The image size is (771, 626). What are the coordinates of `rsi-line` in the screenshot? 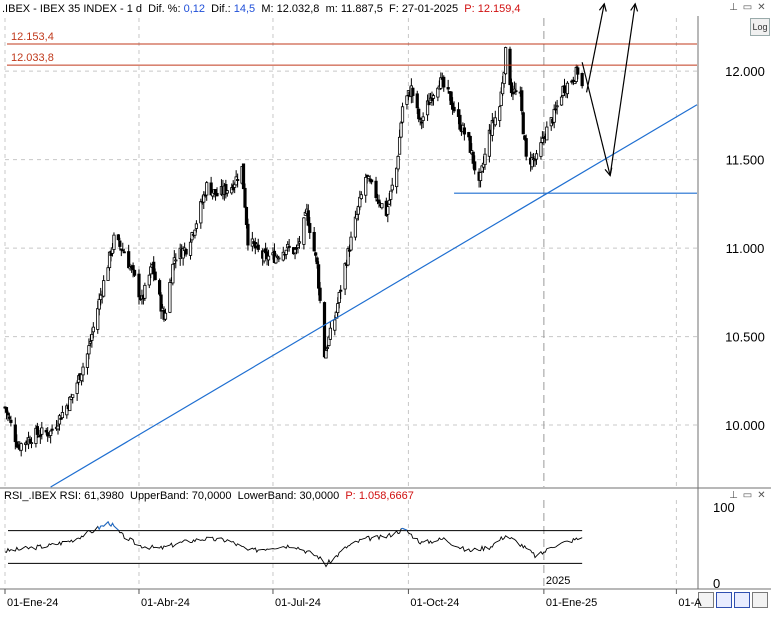 It's located at (293, 544).